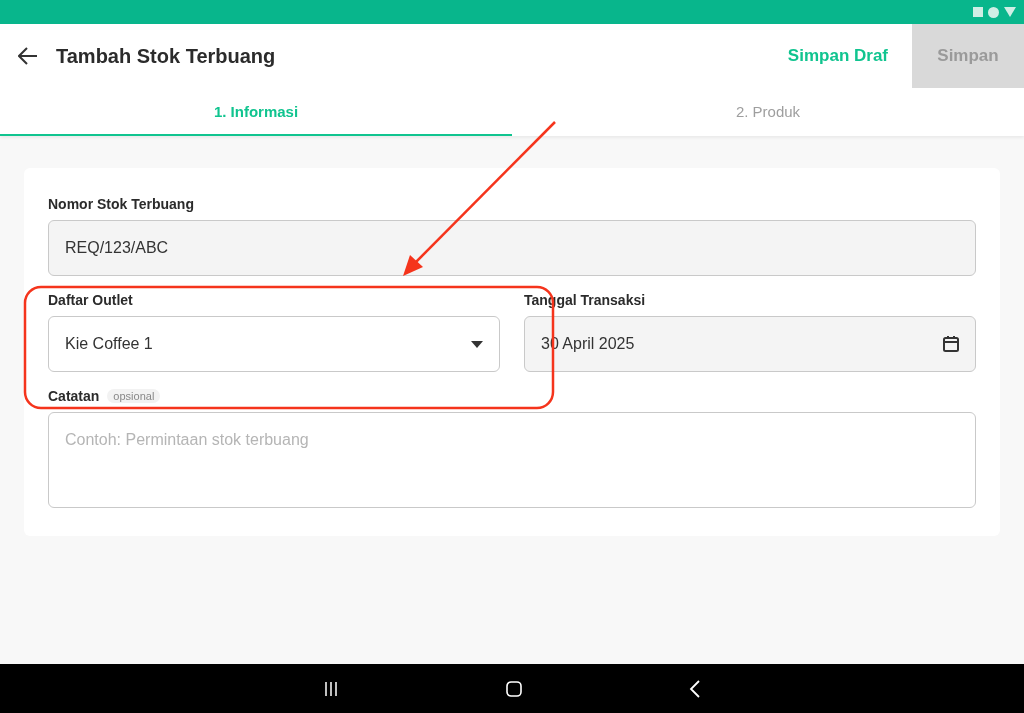 This screenshot has height=713, width=1024. What do you see at coordinates (256, 112) in the screenshot?
I see `step-tab: 1. Informasi` at bounding box center [256, 112].